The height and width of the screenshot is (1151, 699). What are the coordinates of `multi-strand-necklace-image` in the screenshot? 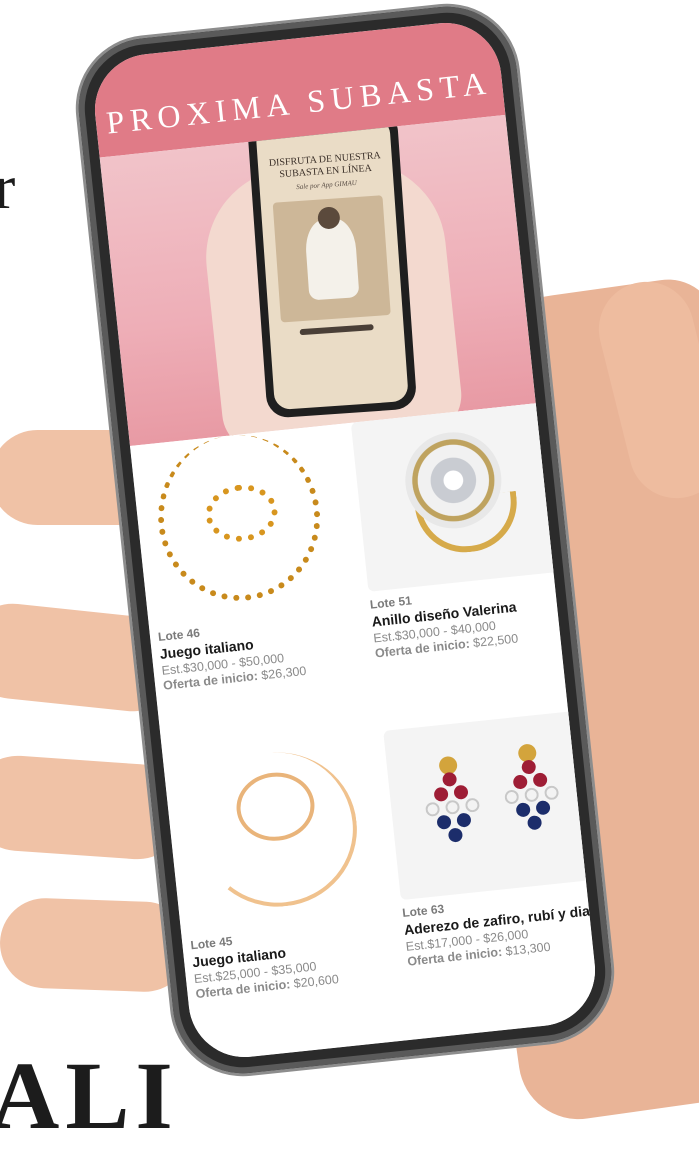 It's located at (275, 838).